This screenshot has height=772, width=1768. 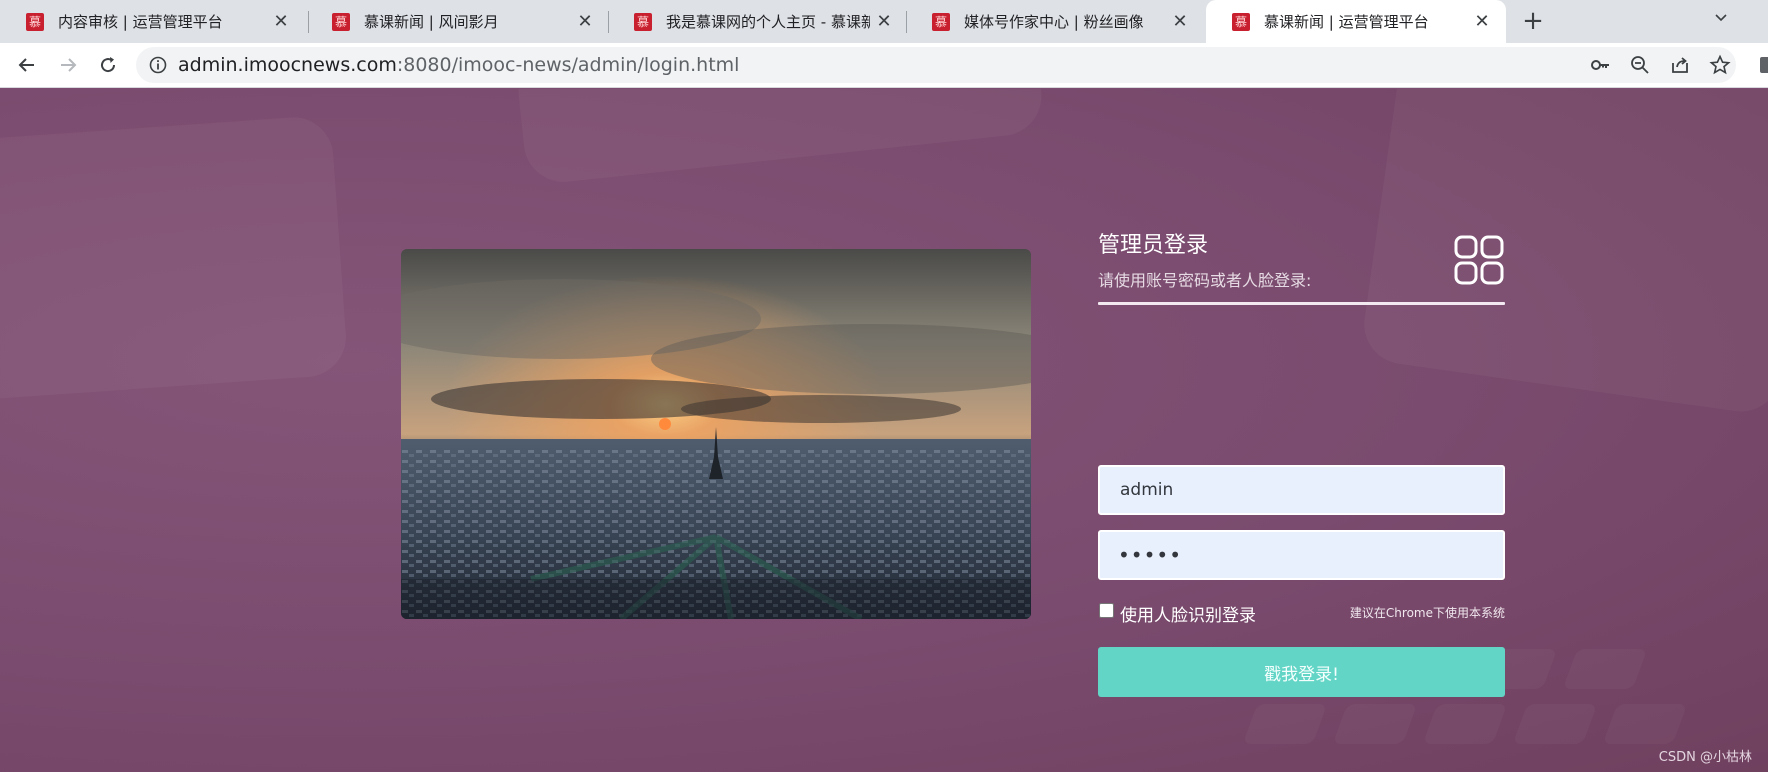 What do you see at coordinates (1764, 65) in the screenshot?
I see `extension-icon` at bounding box center [1764, 65].